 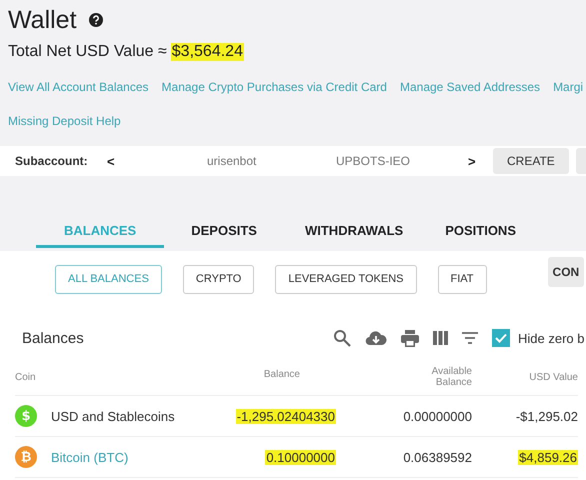 I want to click on cloud-download-icon, so click(x=376, y=338).